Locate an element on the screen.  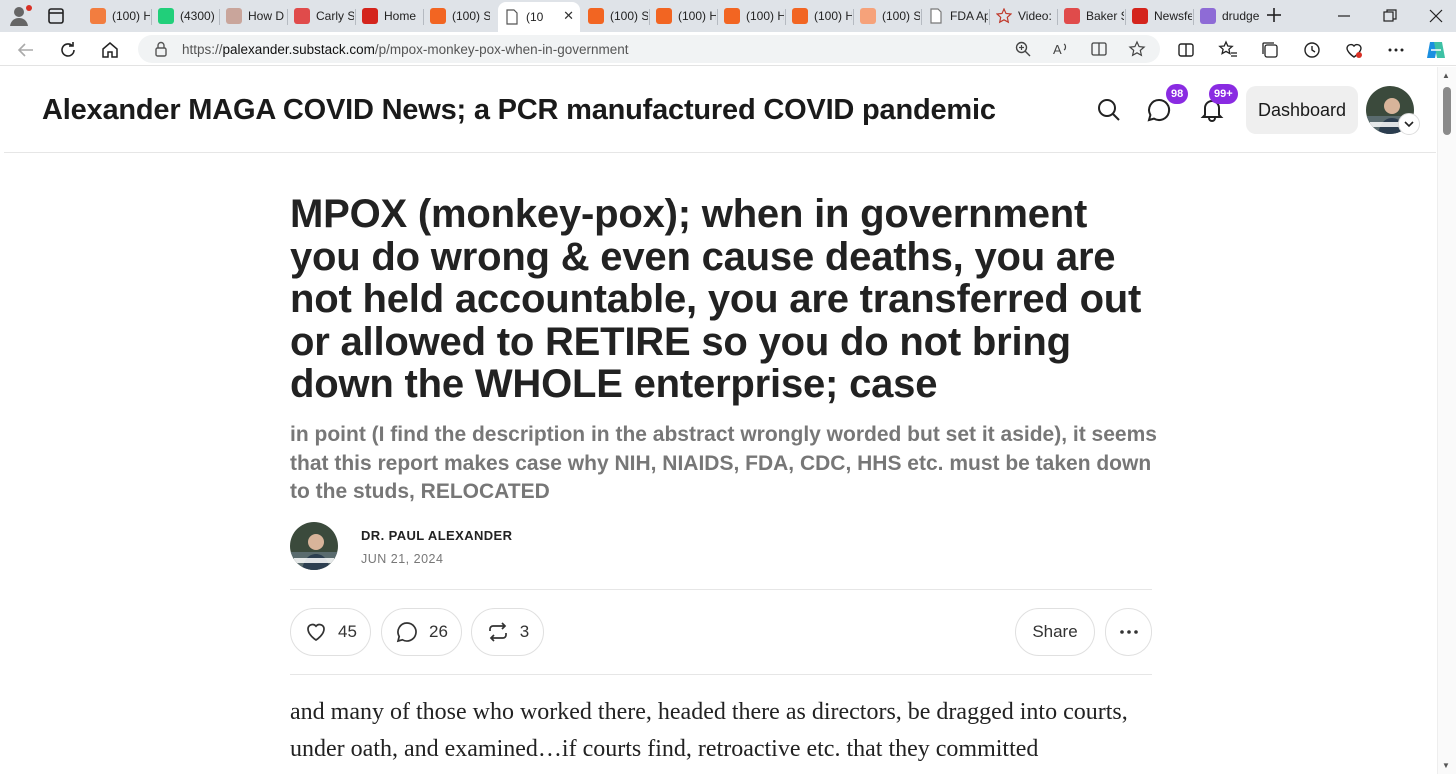
browser-essentials-icon is located at coordinates (1354, 50).